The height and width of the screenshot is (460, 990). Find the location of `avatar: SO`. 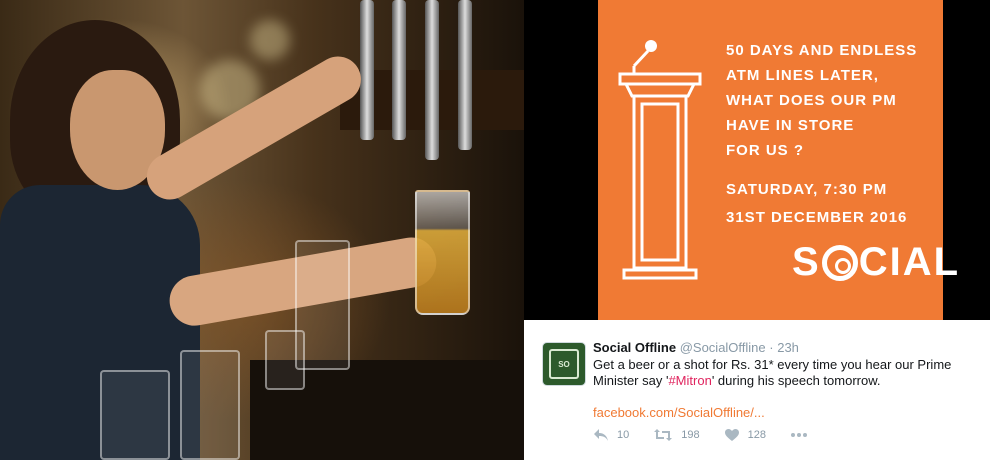

avatar: SO is located at coordinates (564, 364).